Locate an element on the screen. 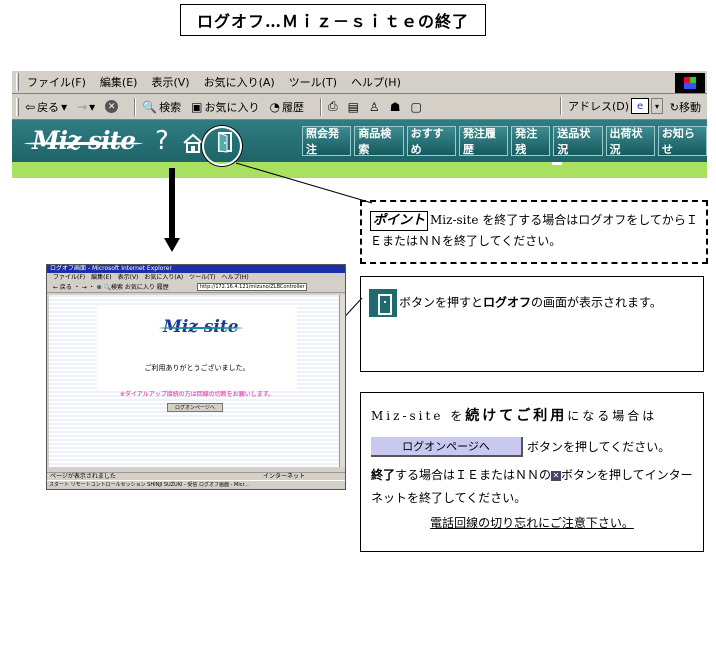 The height and width of the screenshot is (657, 716). logoff-door-icon is located at coordinates (383, 303).